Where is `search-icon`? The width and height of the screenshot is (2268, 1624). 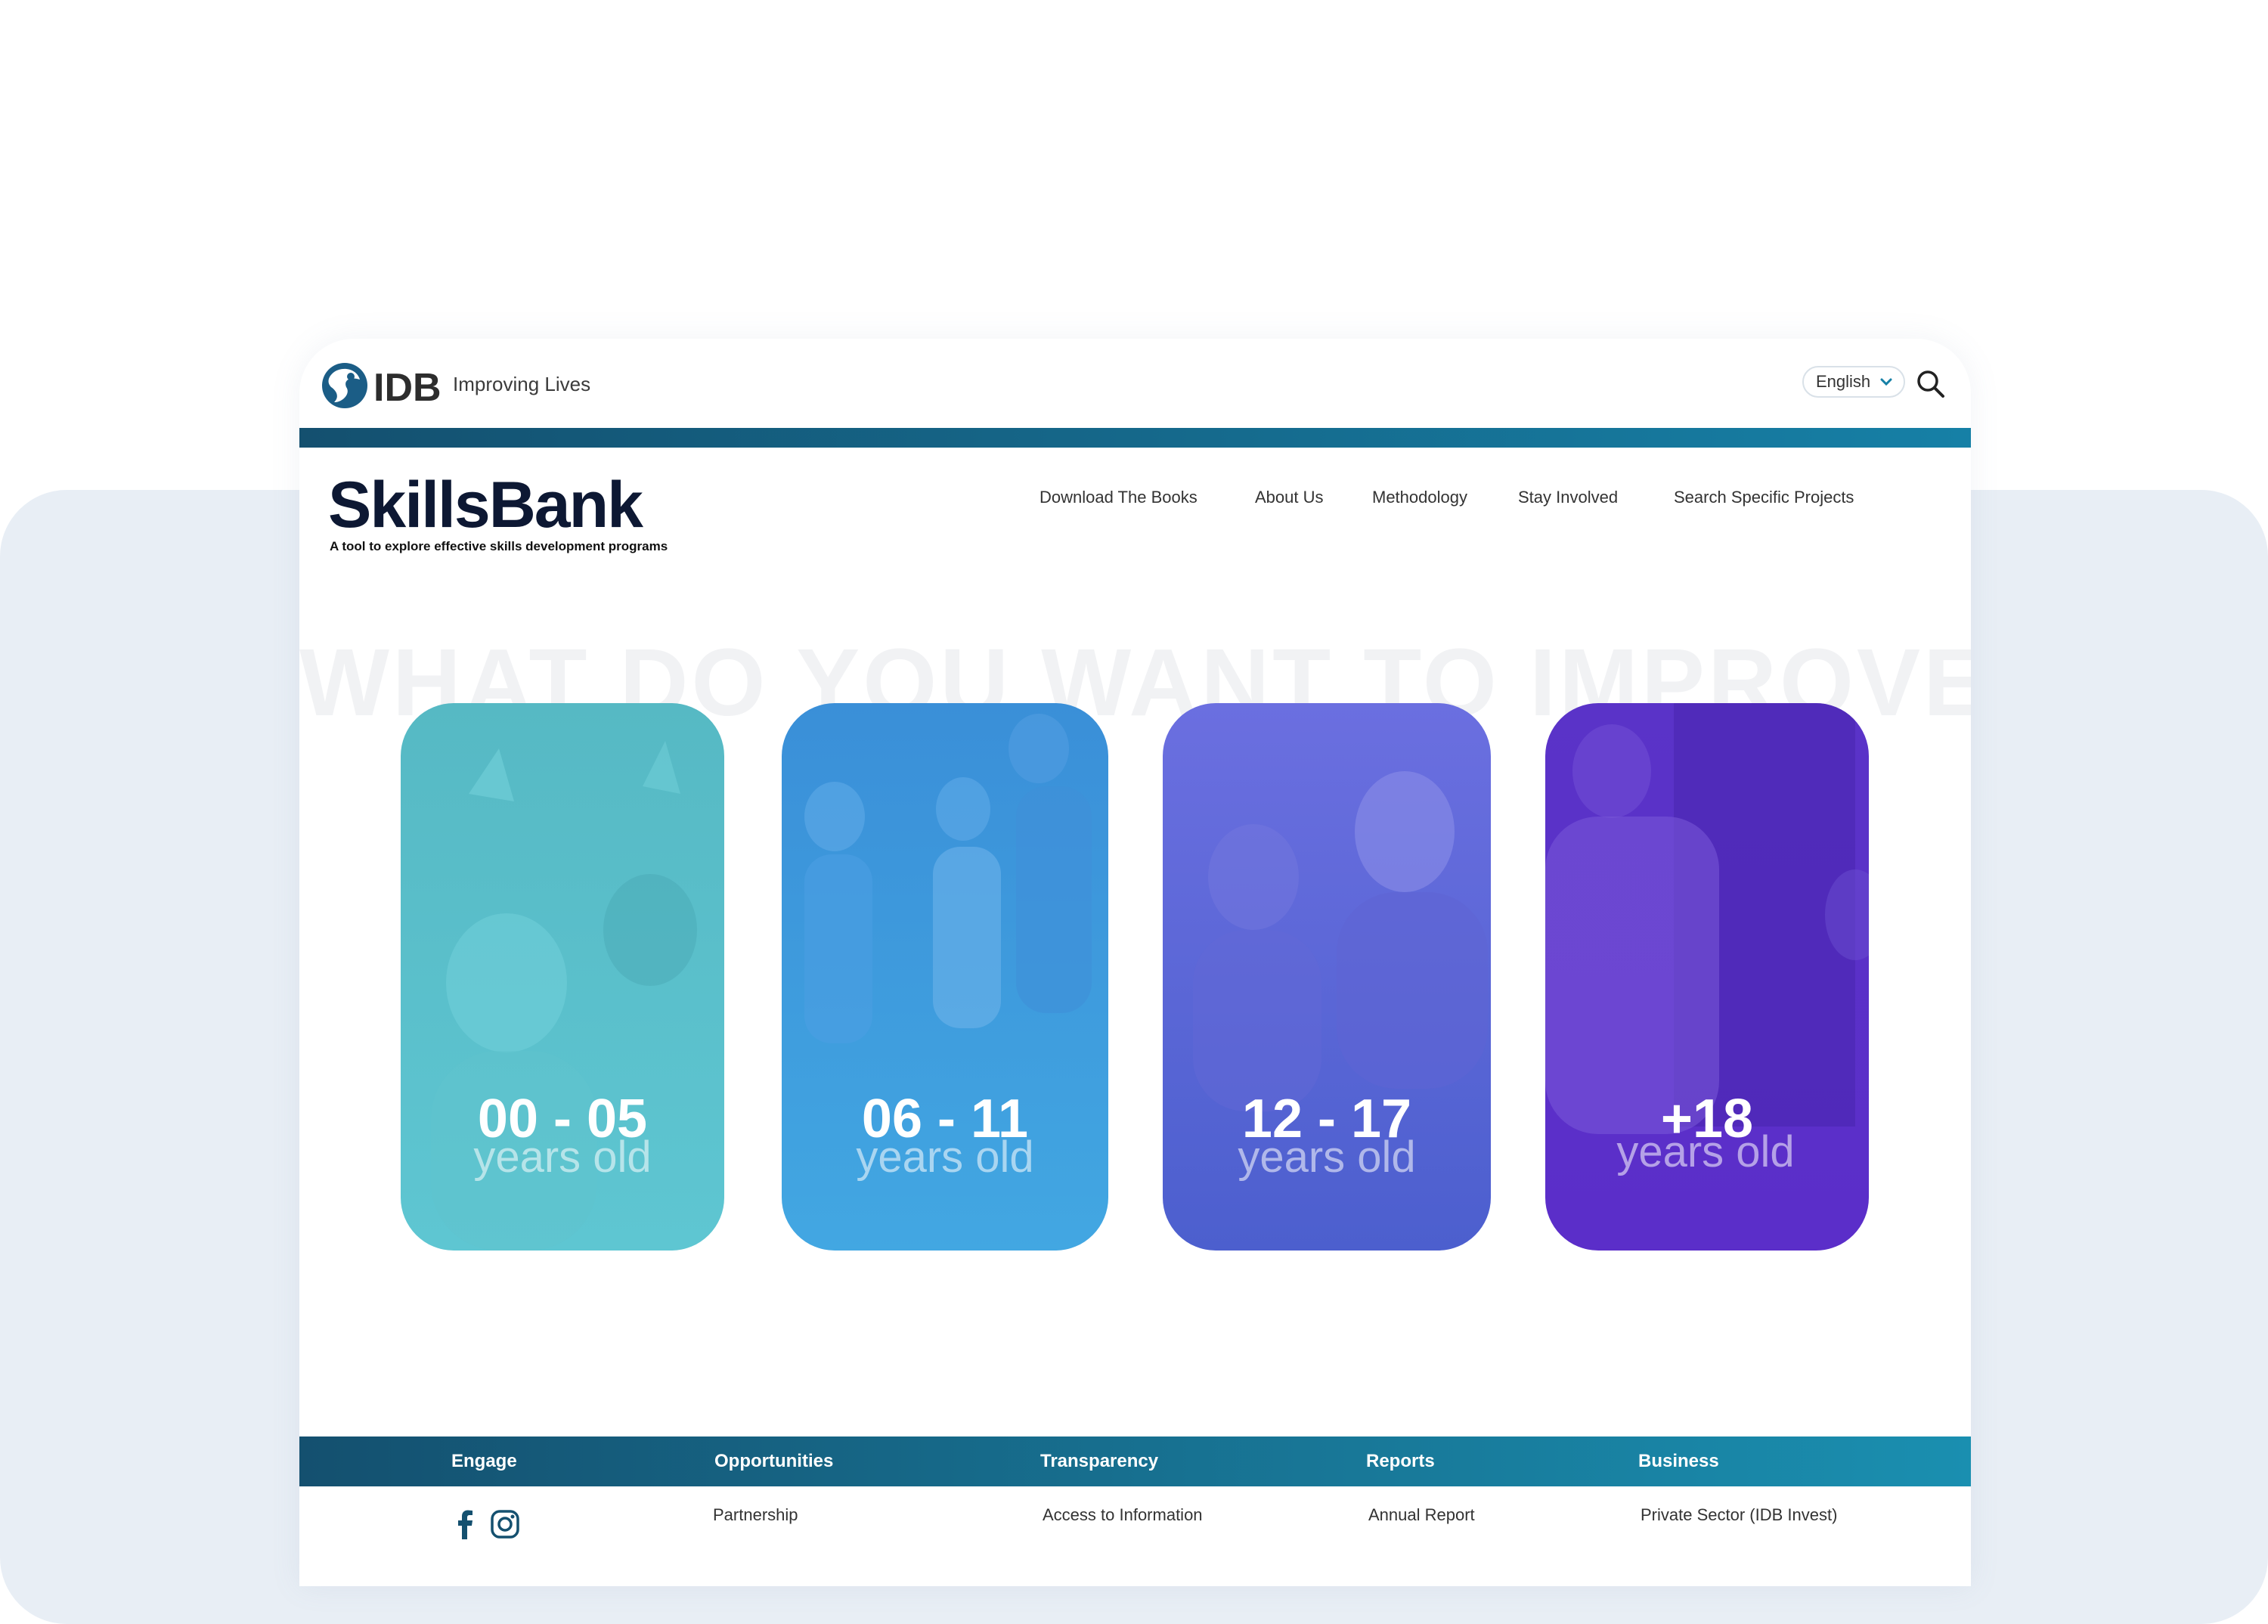
search-icon is located at coordinates (1931, 384).